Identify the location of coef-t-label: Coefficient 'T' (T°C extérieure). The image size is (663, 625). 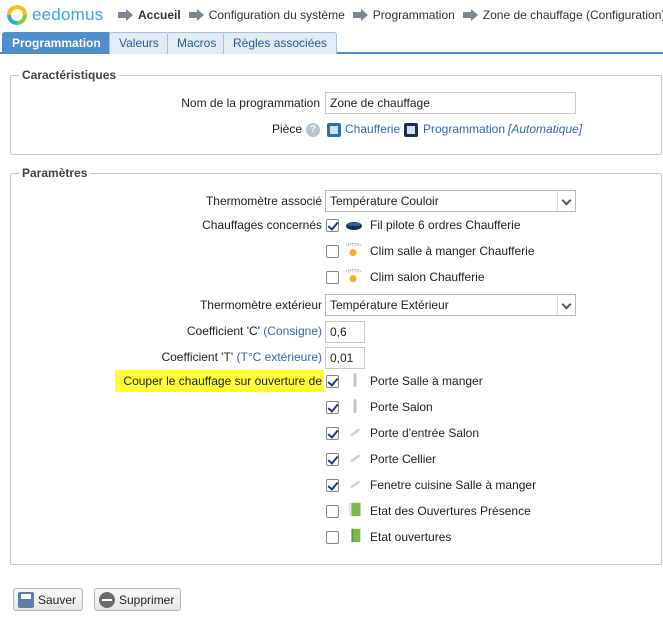
(241, 357).